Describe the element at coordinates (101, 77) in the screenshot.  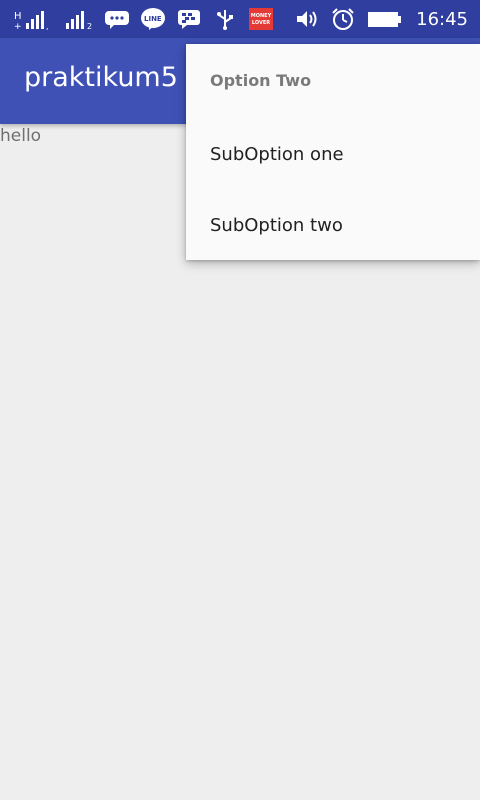
I see `app-title: praktikum5` at that location.